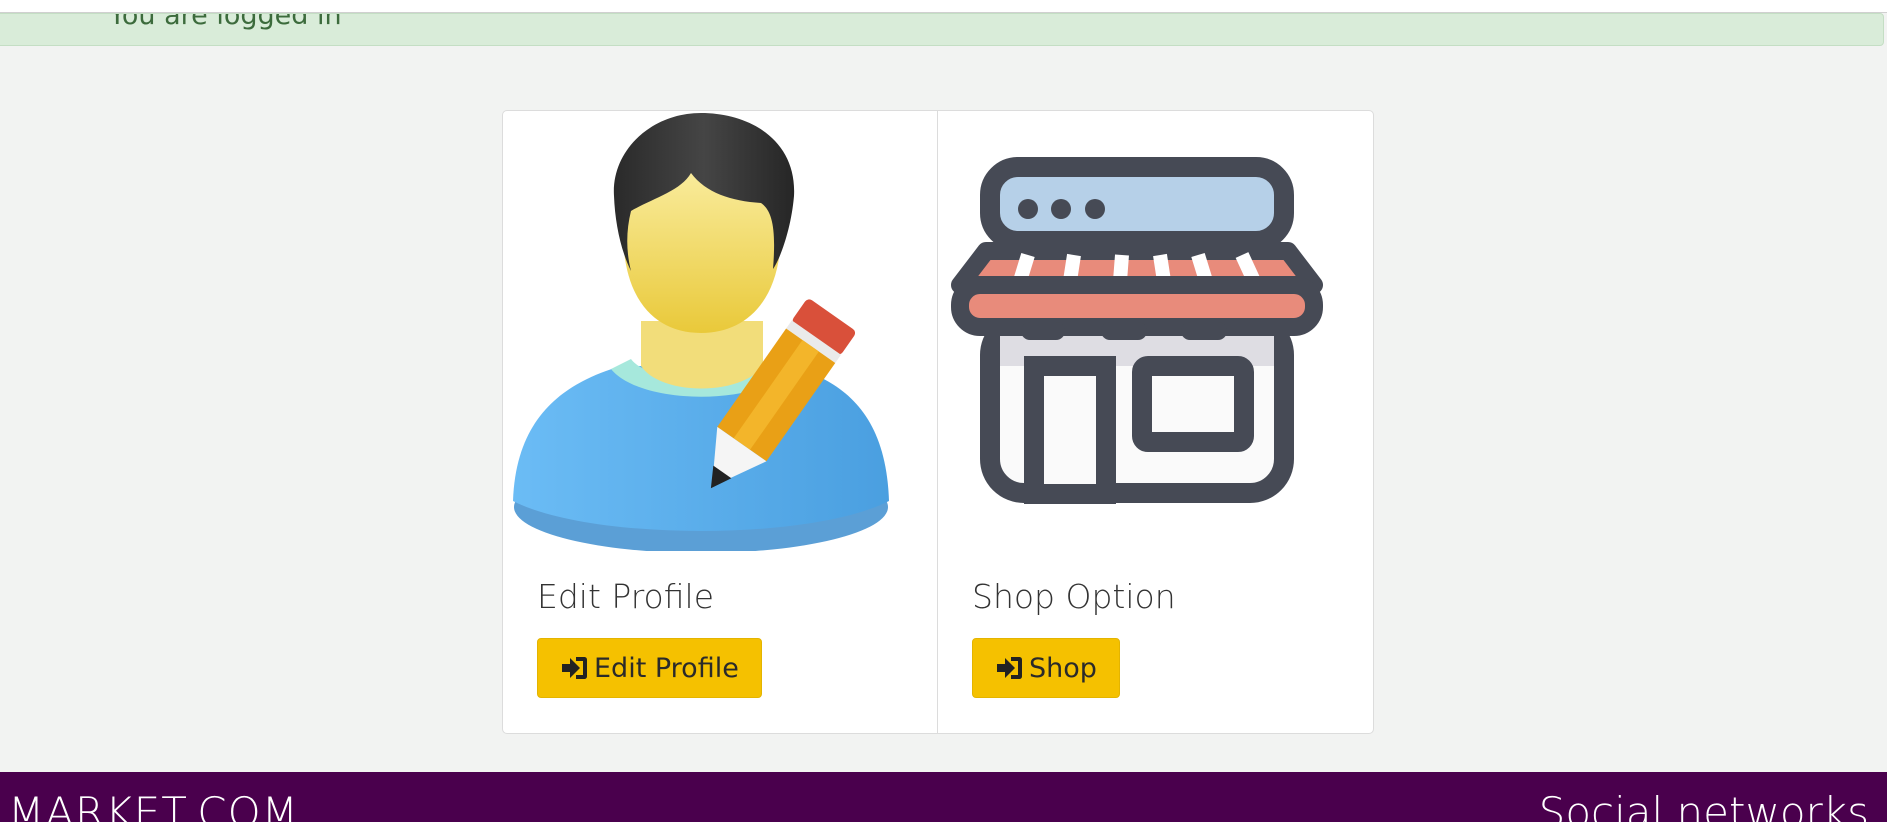  I want to click on footer-brand: MARKET.COM, so click(153, 805).